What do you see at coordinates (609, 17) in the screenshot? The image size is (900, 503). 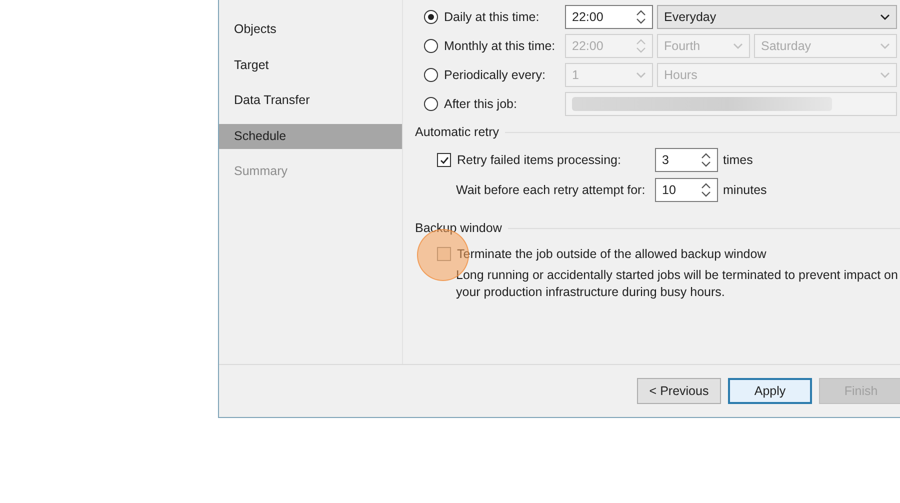 I see `time-spinner: 22:00` at bounding box center [609, 17].